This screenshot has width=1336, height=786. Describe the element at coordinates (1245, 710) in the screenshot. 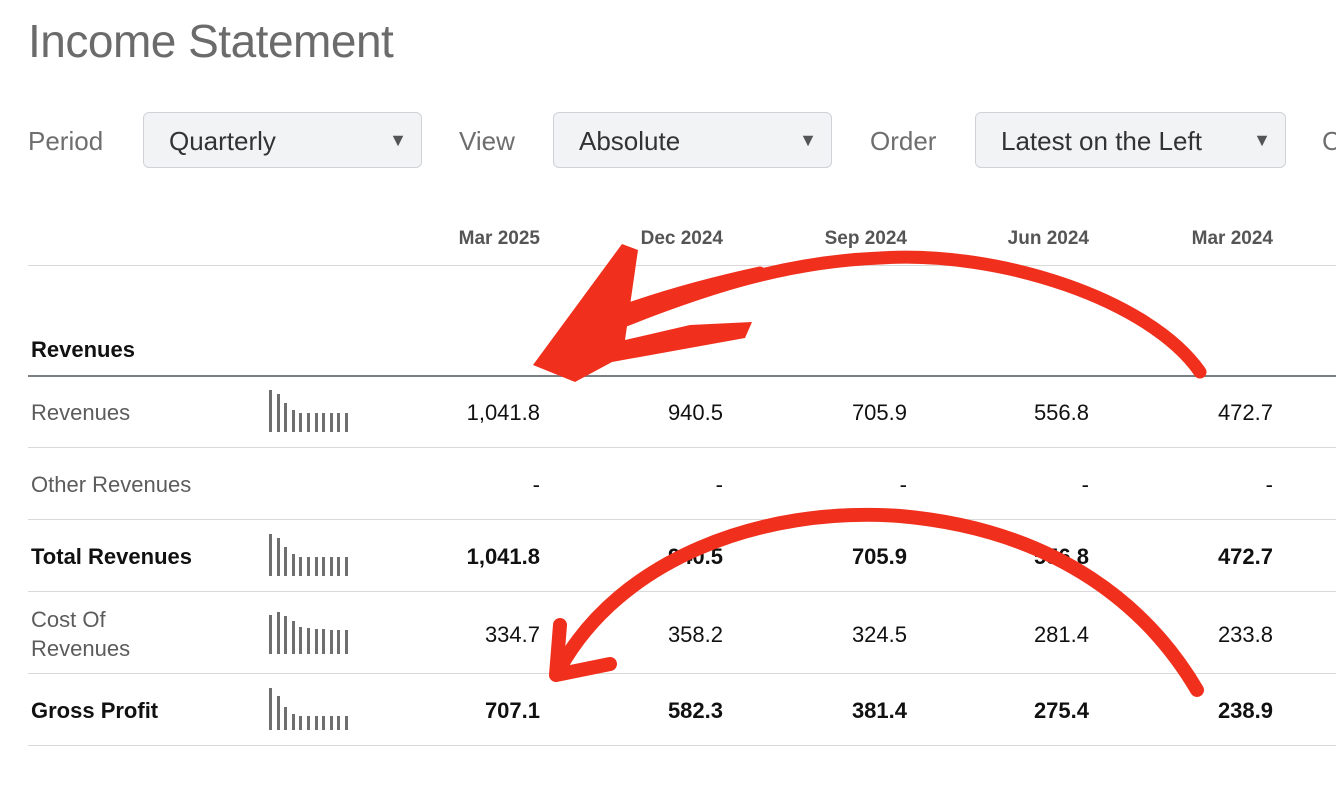

I see `table-cell: 238.9` at that location.